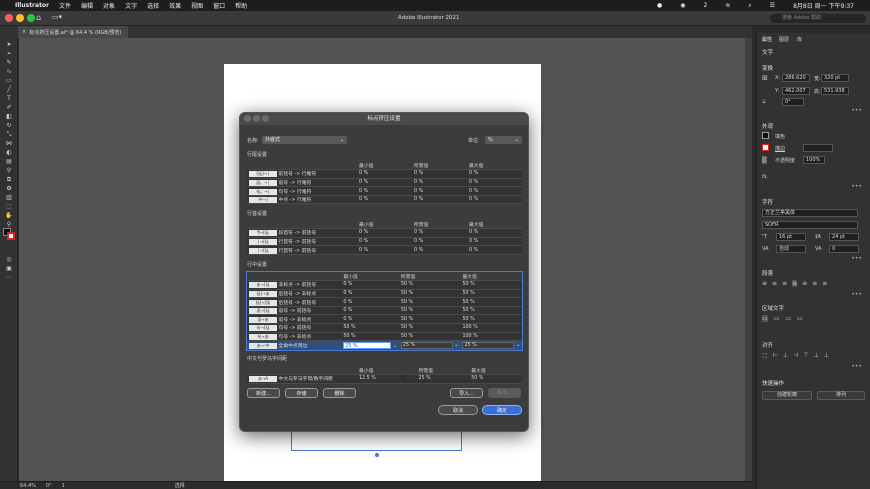 This screenshot has height=489, width=870. What do you see at coordinates (765, 78) in the screenshot?
I see `reference-point-icon: ⊞` at bounding box center [765, 78].